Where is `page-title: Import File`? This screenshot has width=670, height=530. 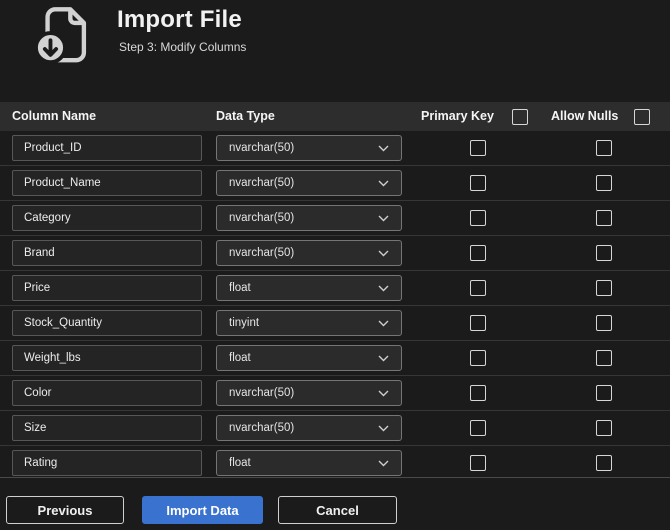 page-title: Import File is located at coordinates (179, 19).